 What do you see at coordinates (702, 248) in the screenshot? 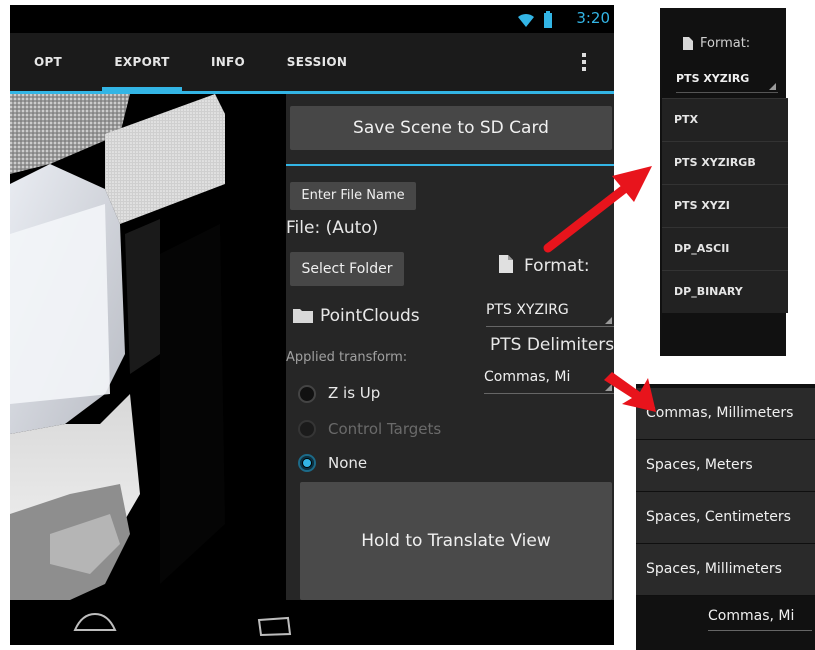
I see `format-option-label: DP_ASCII` at bounding box center [702, 248].